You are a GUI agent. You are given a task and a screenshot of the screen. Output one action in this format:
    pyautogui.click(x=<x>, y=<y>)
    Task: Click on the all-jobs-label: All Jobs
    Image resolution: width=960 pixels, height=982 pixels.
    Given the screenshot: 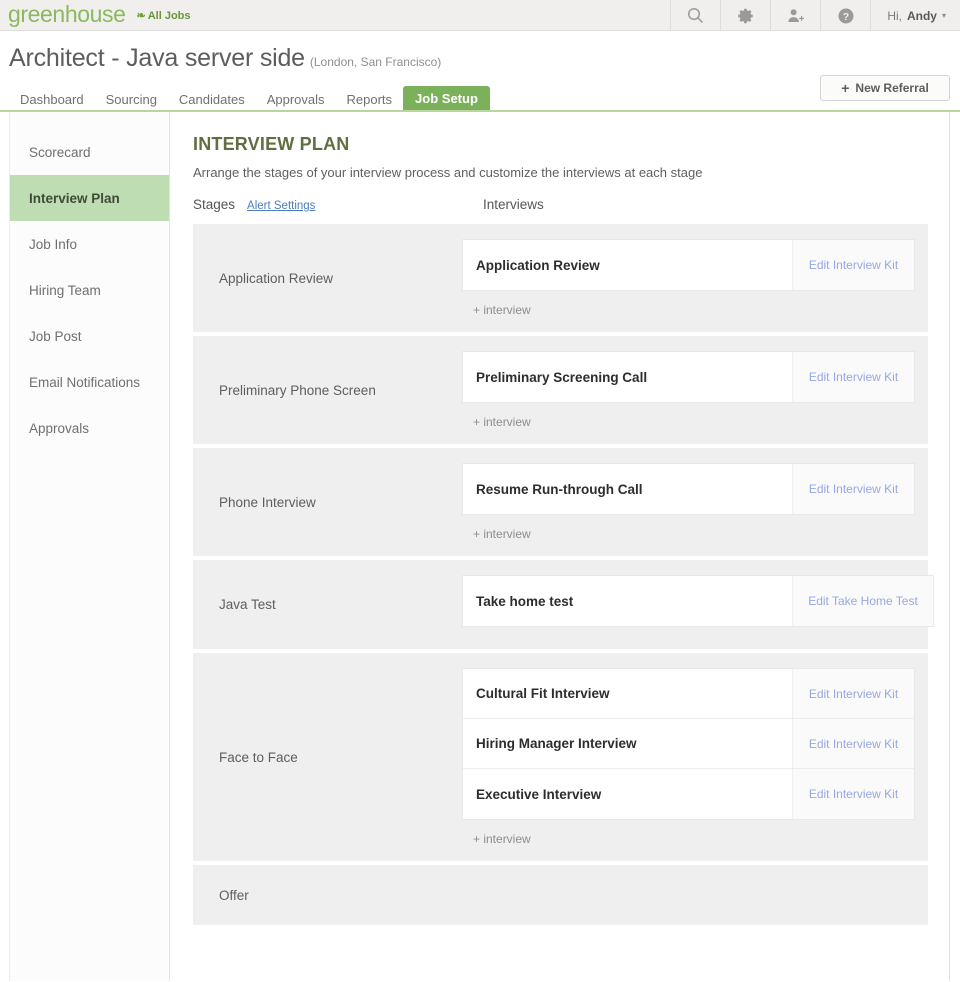 What is the action you would take?
    pyautogui.click(x=169, y=16)
    